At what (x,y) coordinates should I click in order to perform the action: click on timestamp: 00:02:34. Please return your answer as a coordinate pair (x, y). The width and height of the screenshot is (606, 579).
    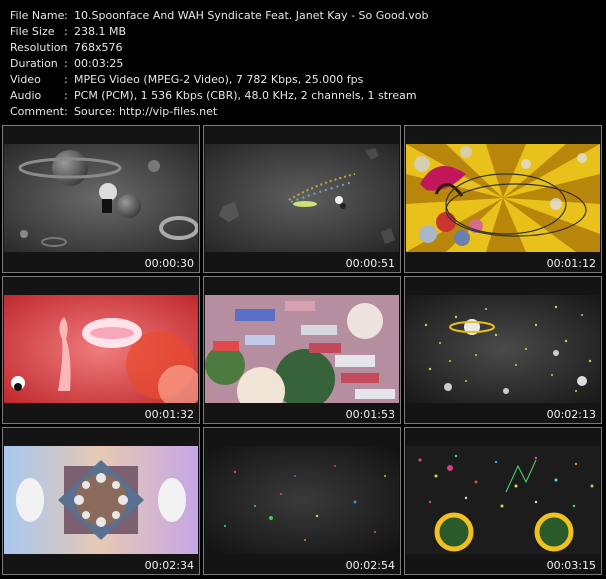
    Looking at the image, I should click on (169, 565).